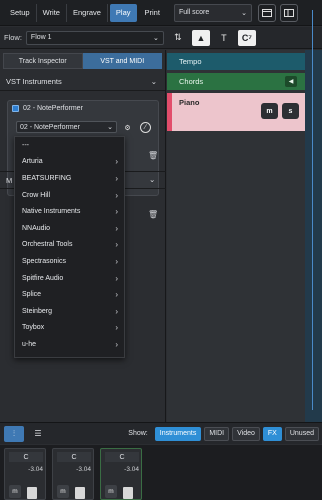 Image resolution: width=322 pixels, height=500 pixels. I want to click on chords-track-label: Chords, so click(191, 81).